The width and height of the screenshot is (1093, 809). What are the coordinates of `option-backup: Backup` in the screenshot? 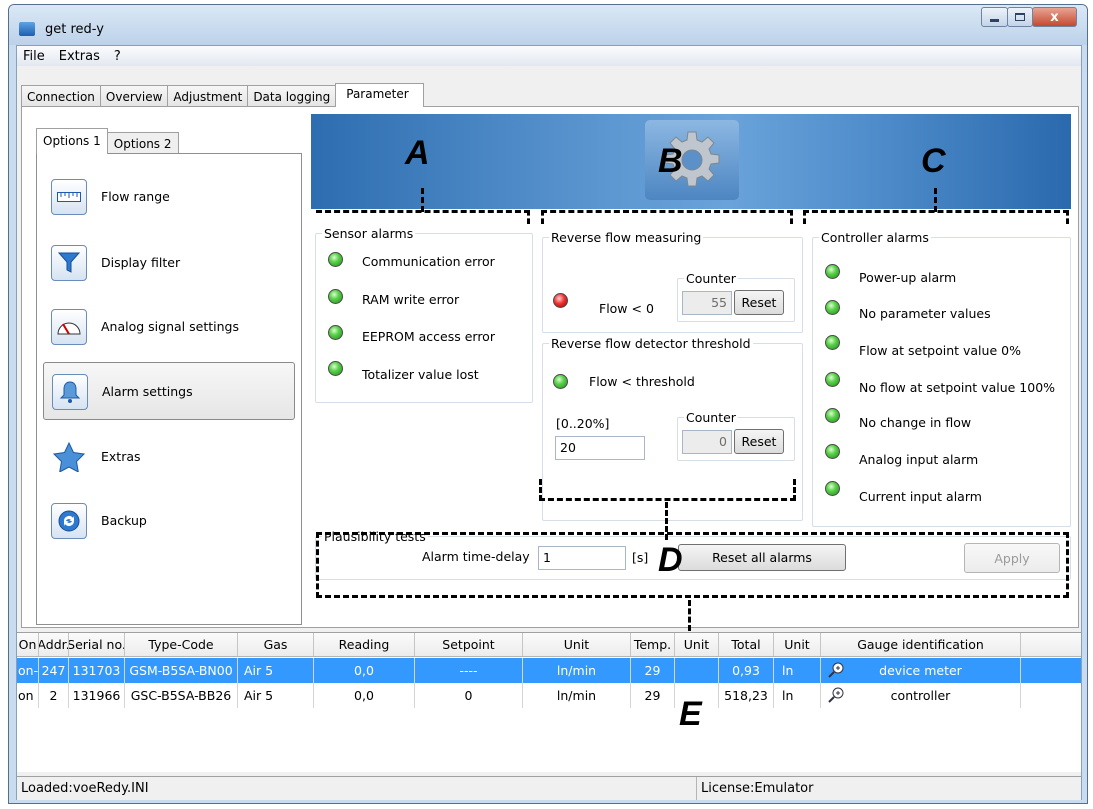 It's located at (169, 521).